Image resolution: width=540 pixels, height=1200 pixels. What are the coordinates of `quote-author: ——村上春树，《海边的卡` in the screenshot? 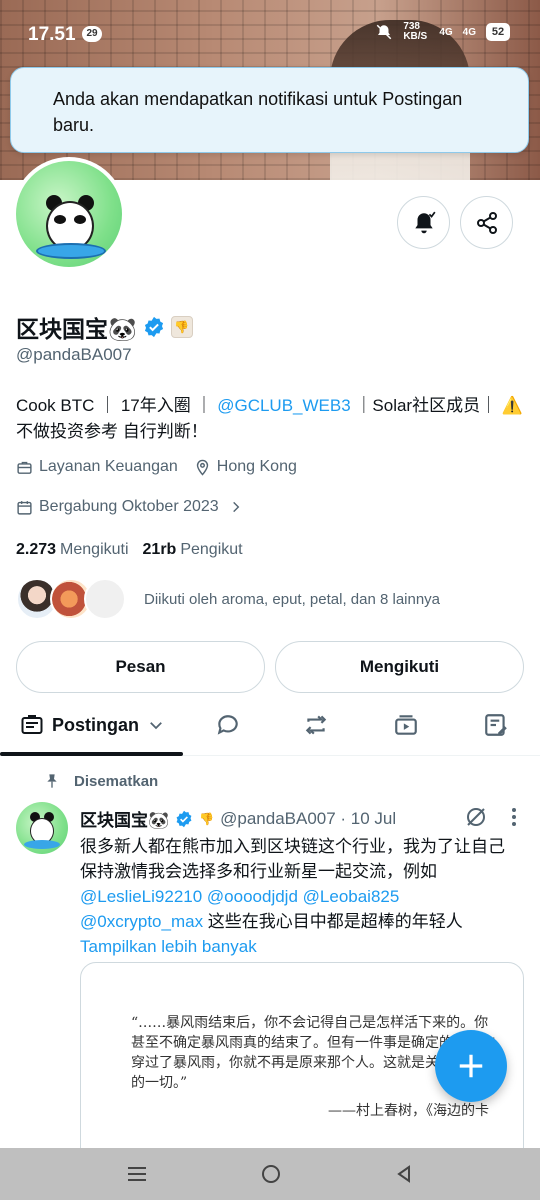 It's located at (408, 1111).